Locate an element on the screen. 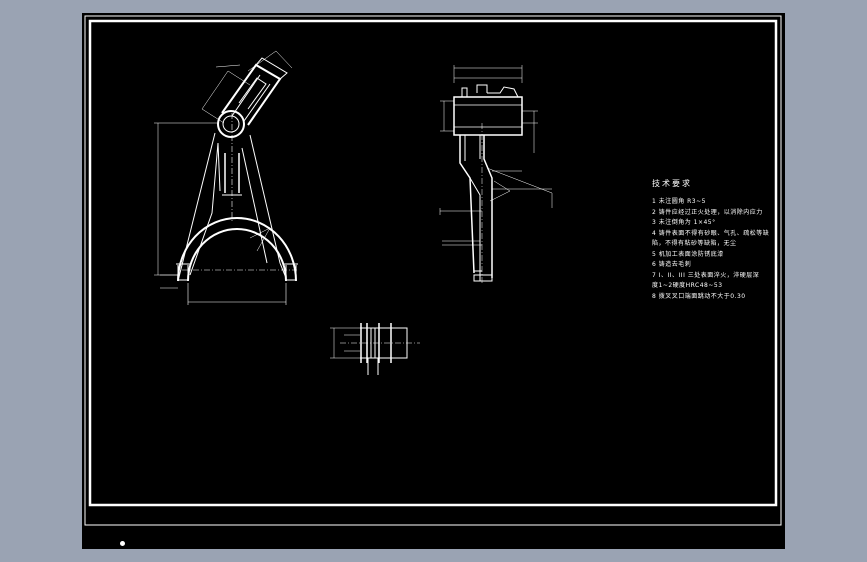 The width and height of the screenshot is (867, 562). tech-title: 技术要求 is located at coordinates (672, 183).